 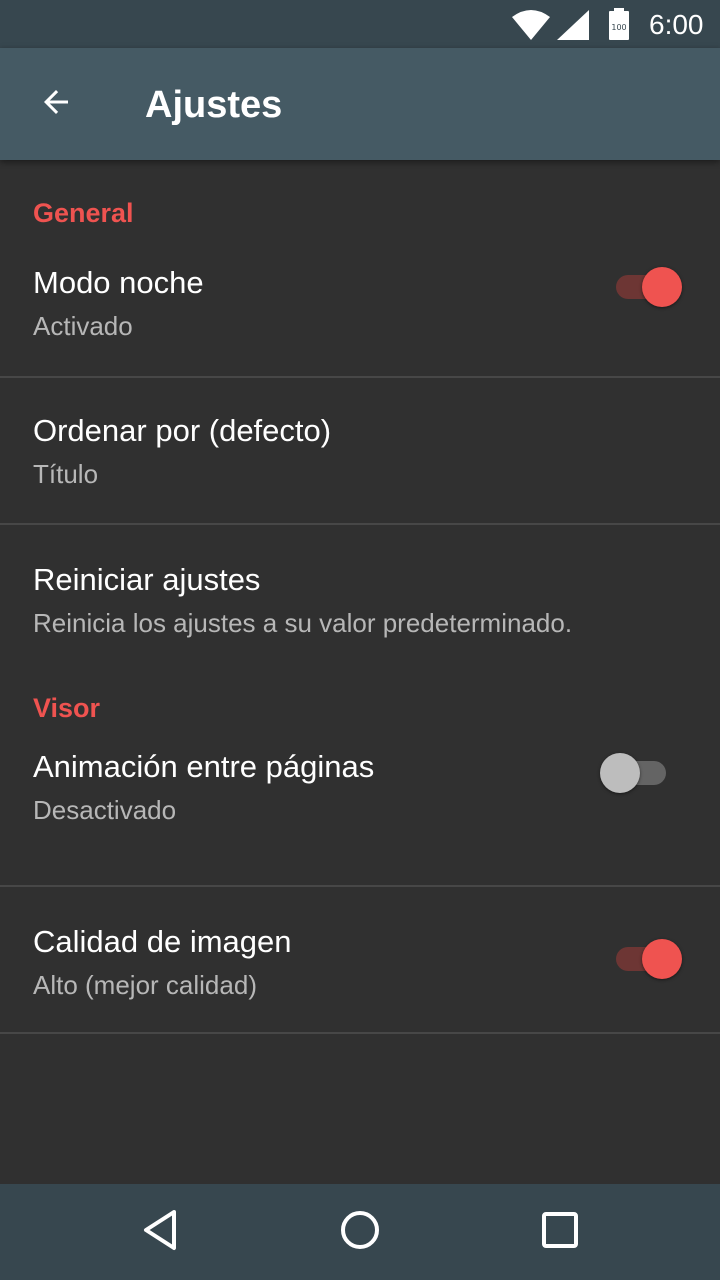 I want to click on app-bar: Ajustes, so click(x=360, y=104).